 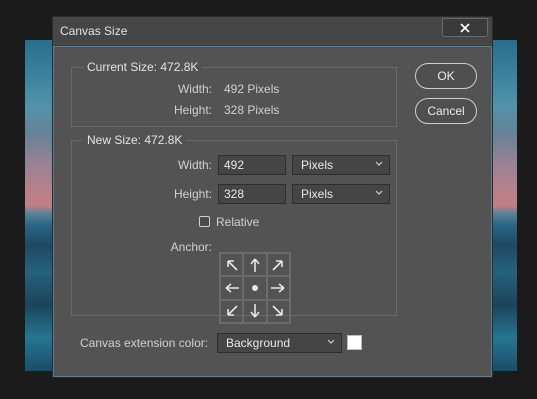 I want to click on anchor-center, so click(x=255, y=288).